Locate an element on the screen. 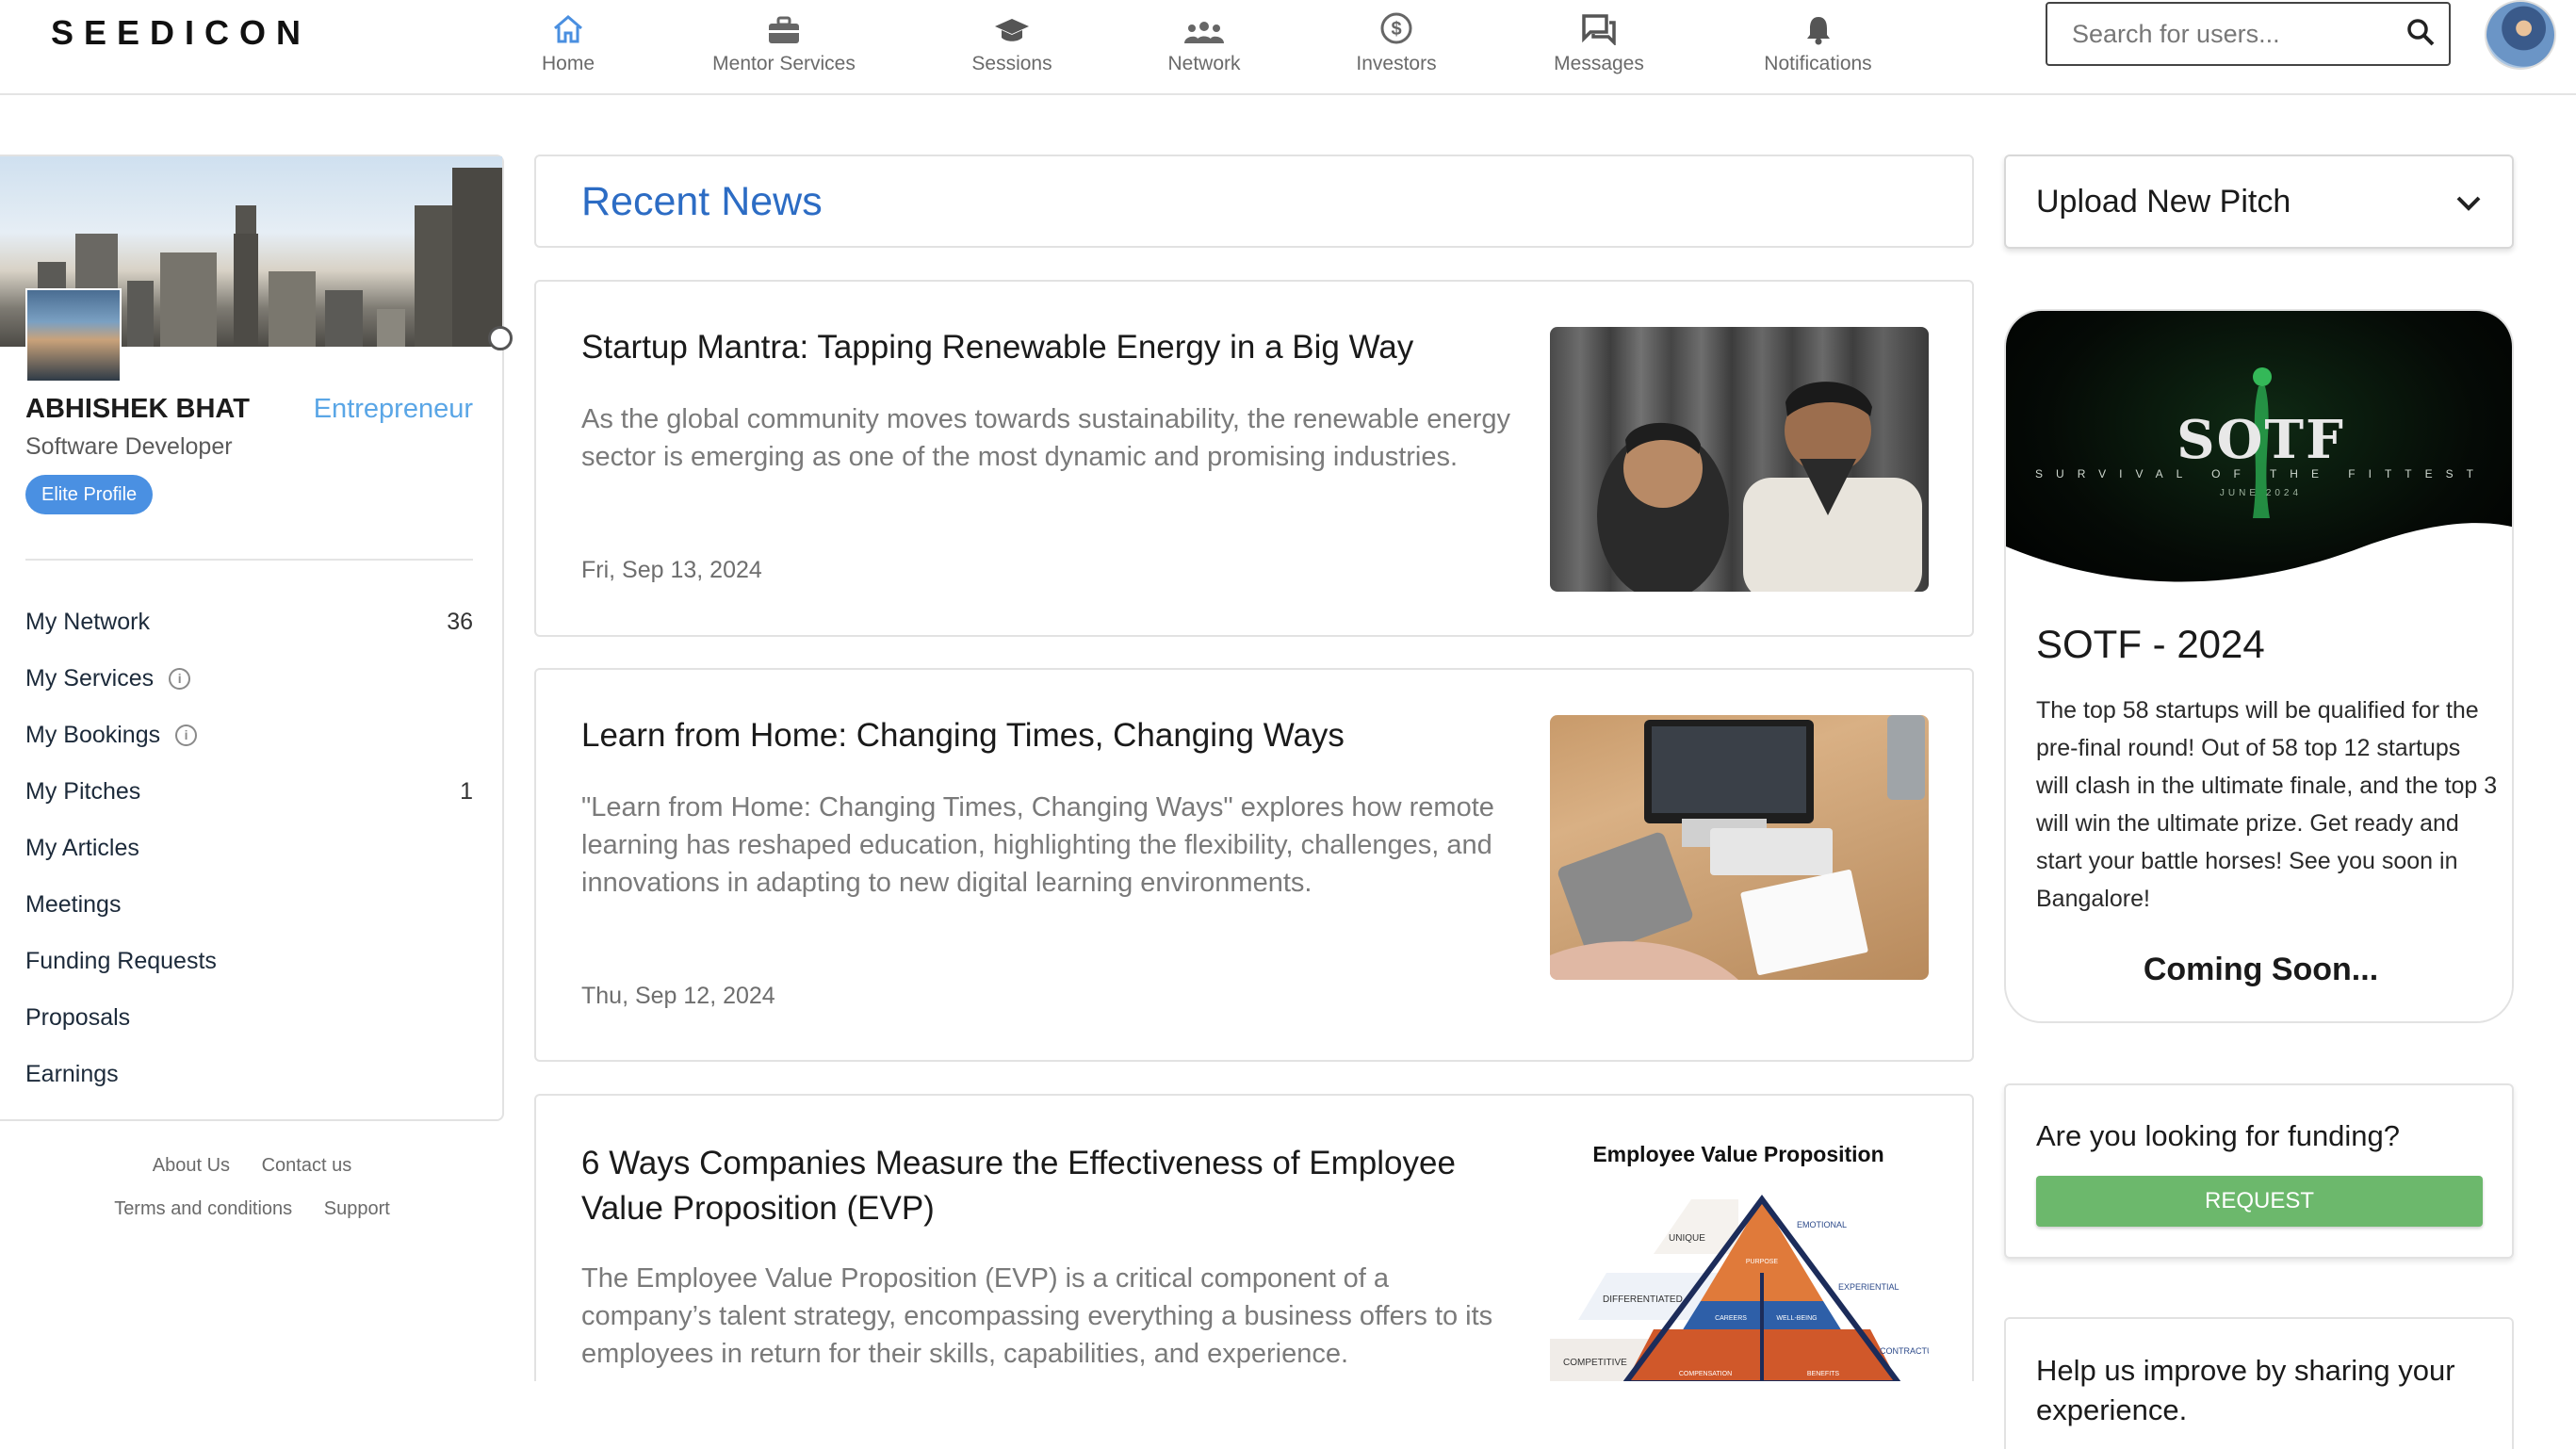  upload-new-pitch-dropdown: Upload New Pitch is located at coordinates (2259, 202).